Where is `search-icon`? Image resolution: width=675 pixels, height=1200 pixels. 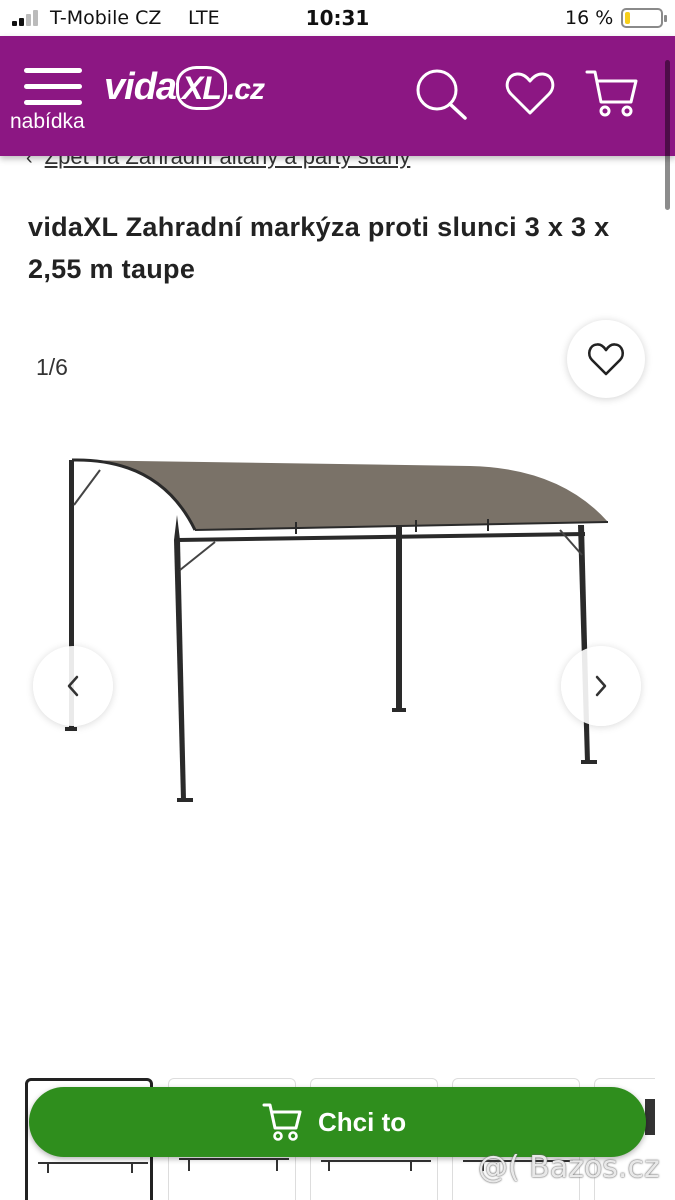 search-icon is located at coordinates (441, 94).